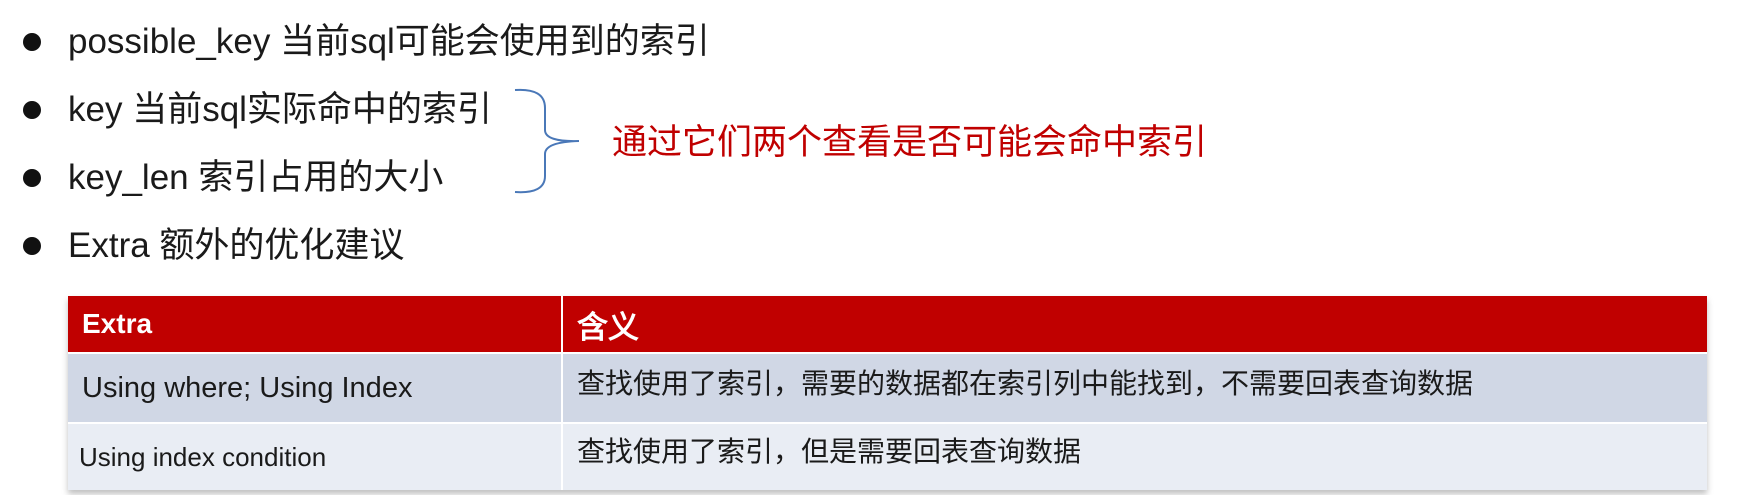 The width and height of the screenshot is (1760, 495). What do you see at coordinates (1134, 456) in the screenshot?
I see `table-cell-meaning: 查找使用了索引，但是需要回表查询数据` at bounding box center [1134, 456].